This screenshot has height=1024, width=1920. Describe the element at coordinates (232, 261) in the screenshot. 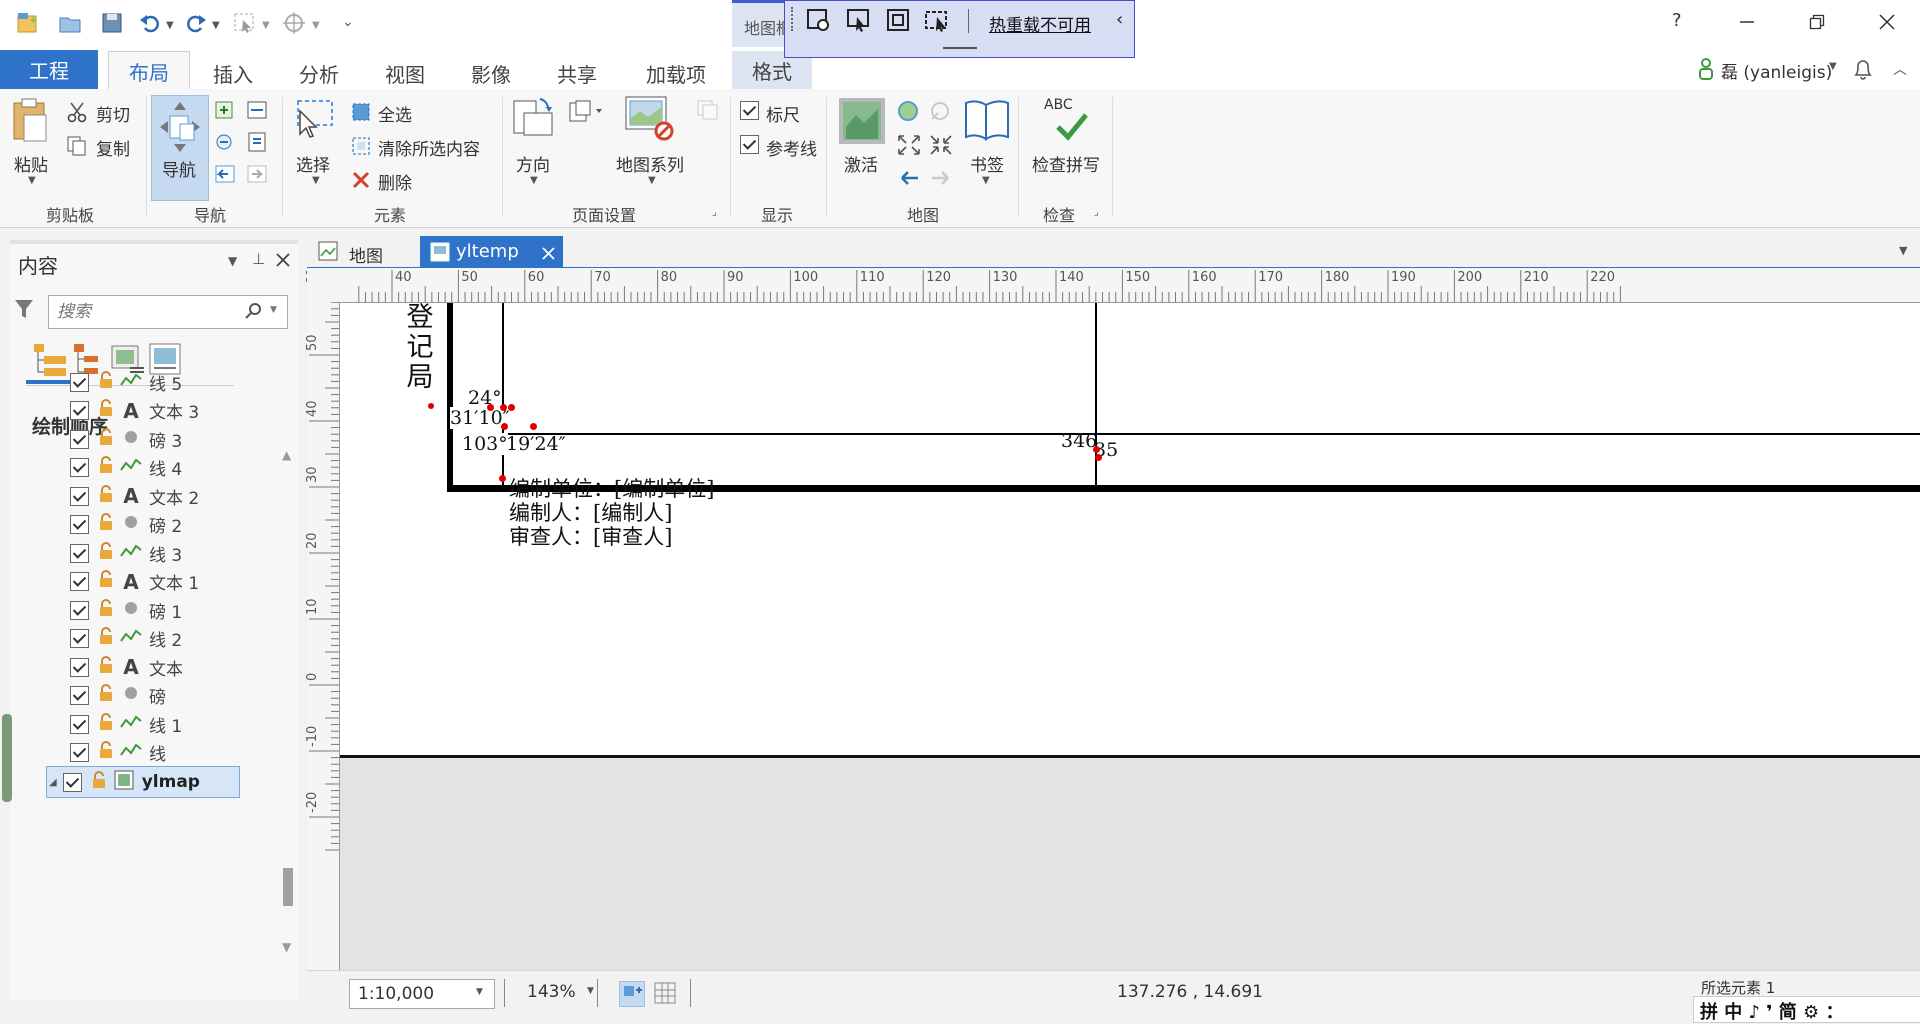

I see `pane-options-icon: ▼` at that location.